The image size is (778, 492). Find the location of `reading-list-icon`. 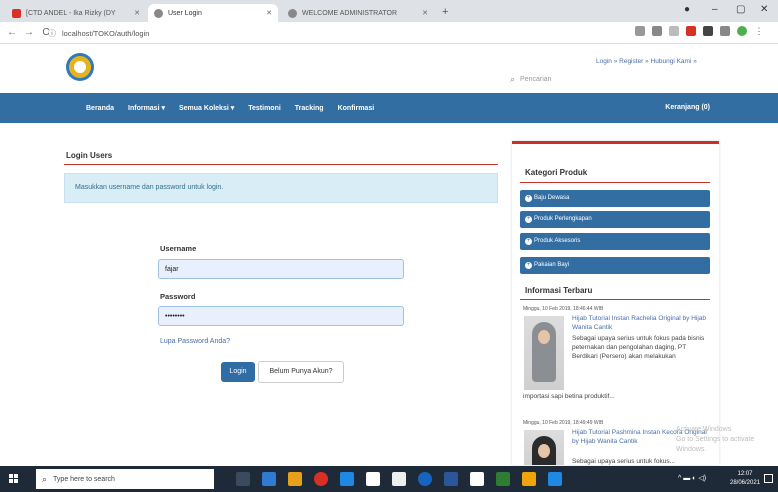

reading-list-icon is located at coordinates (725, 31).